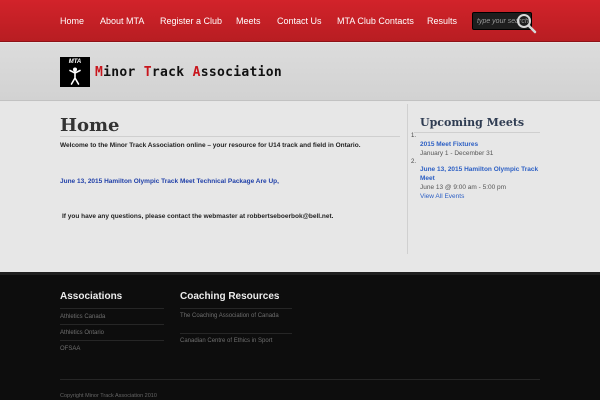  Describe the element at coordinates (99, 72) in the screenshot. I see `logo-letter-m: M` at that location.